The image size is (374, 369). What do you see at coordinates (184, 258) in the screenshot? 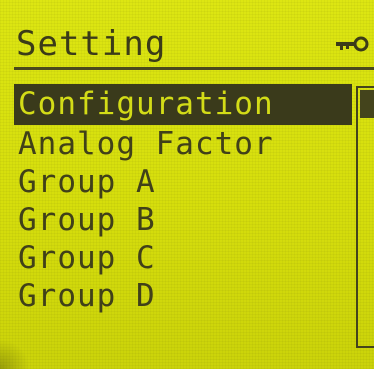
I see `menu-item-group-c: Group C` at bounding box center [184, 258].